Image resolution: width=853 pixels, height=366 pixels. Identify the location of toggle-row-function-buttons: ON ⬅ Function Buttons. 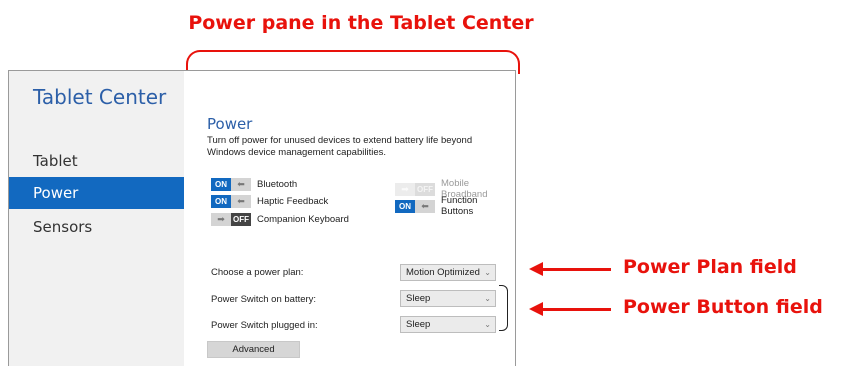
(453, 206).